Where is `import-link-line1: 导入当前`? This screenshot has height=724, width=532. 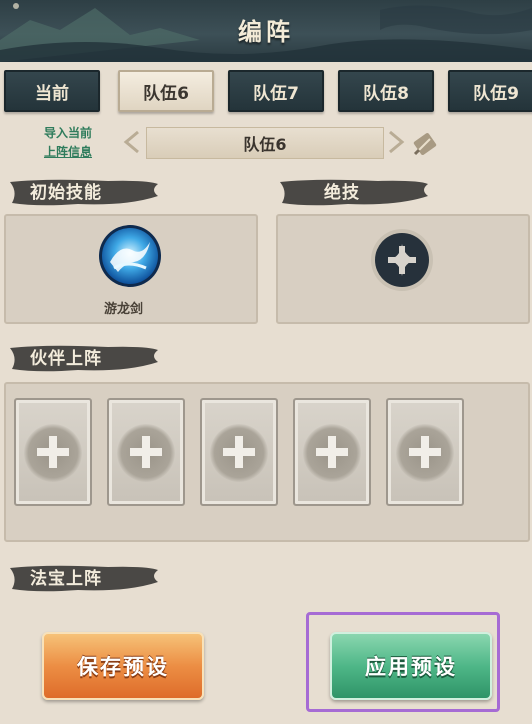
import-link-line1: 导入当前 is located at coordinates (67, 133).